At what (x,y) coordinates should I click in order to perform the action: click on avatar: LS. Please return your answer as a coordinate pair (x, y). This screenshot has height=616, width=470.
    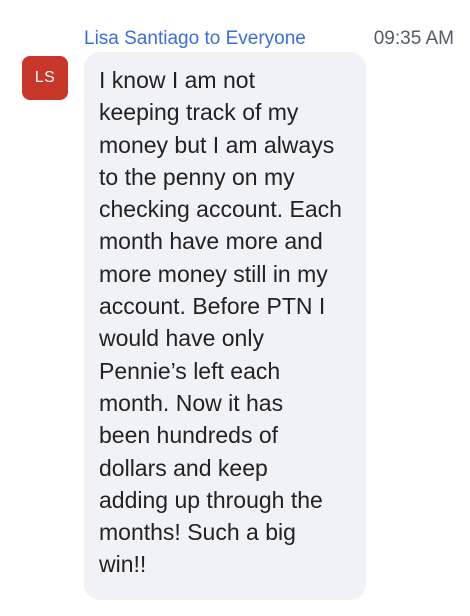
    Looking at the image, I should click on (45, 78).